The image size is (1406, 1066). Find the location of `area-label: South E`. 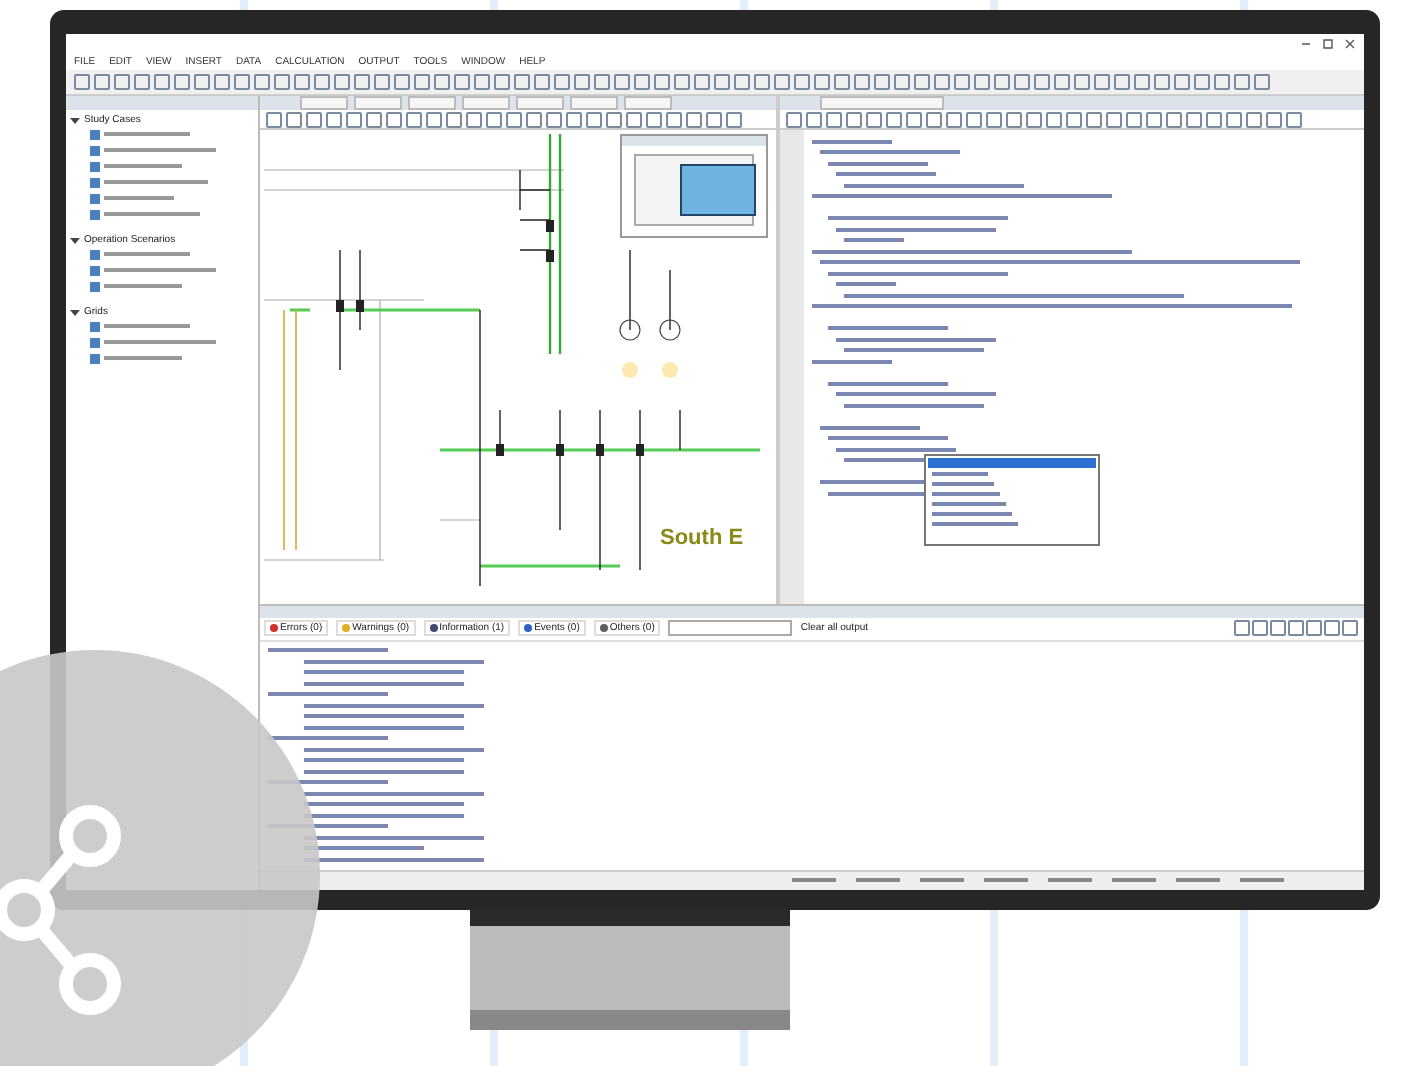

area-label: South E is located at coordinates (702, 538).